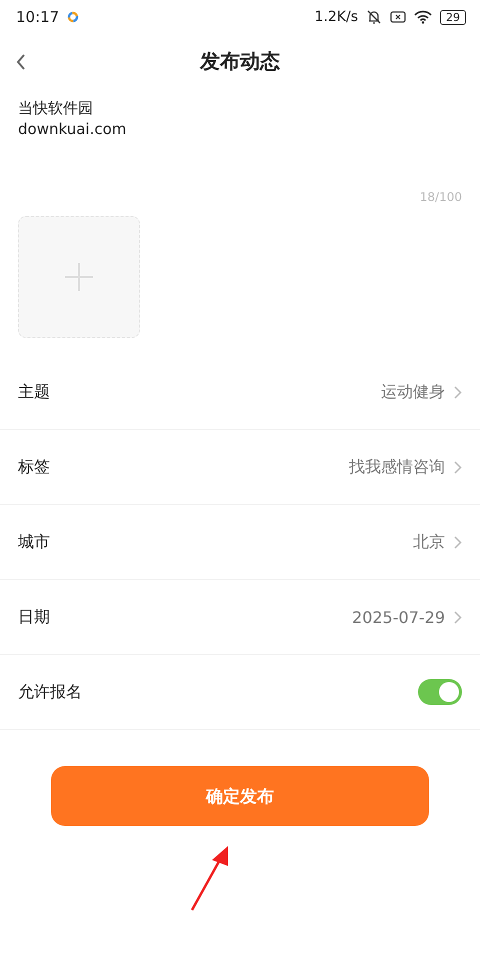 The height and width of the screenshot is (960, 480). Describe the element at coordinates (240, 61) in the screenshot. I see `page-title: 发布动态` at that location.